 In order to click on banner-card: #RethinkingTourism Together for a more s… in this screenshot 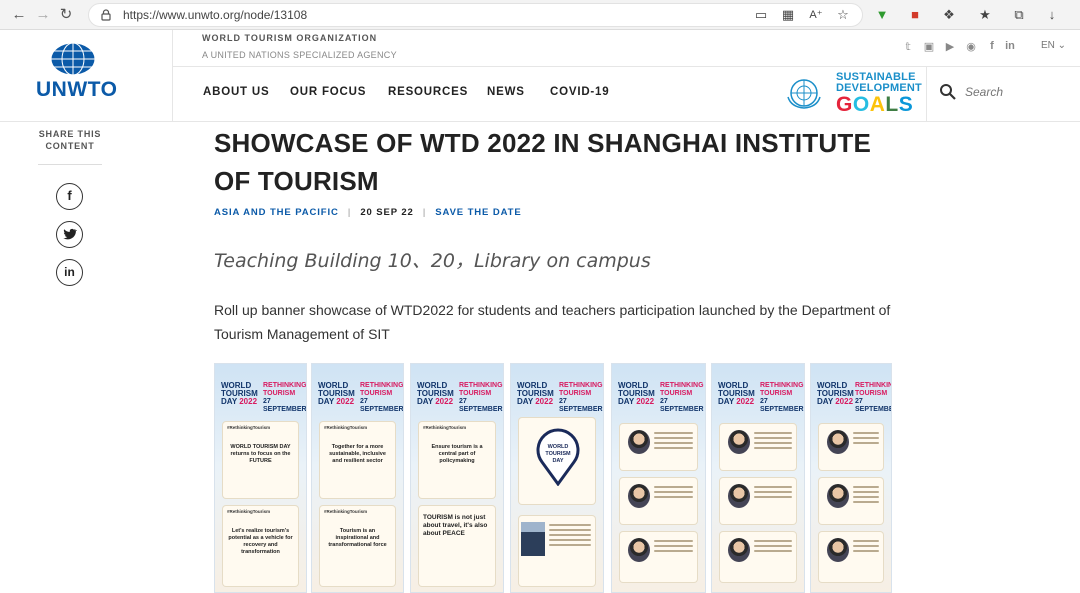, I will do `click(357, 460)`.